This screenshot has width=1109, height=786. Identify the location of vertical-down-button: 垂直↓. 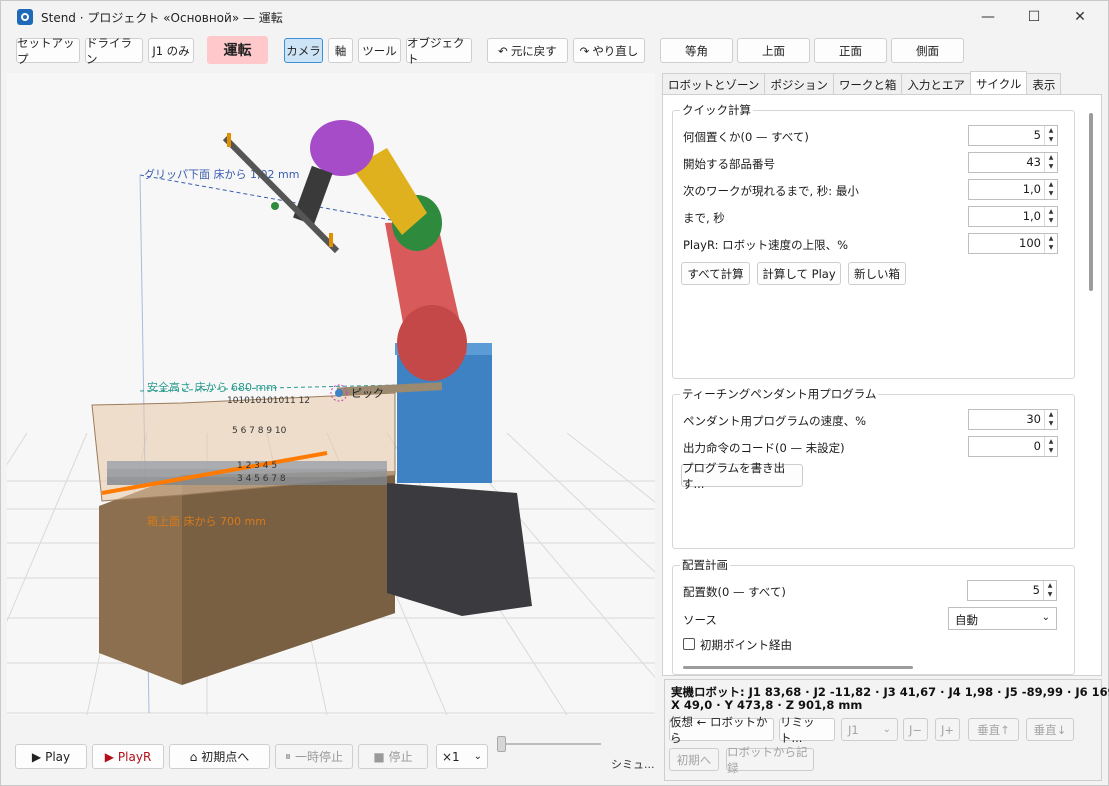
(1050, 729).